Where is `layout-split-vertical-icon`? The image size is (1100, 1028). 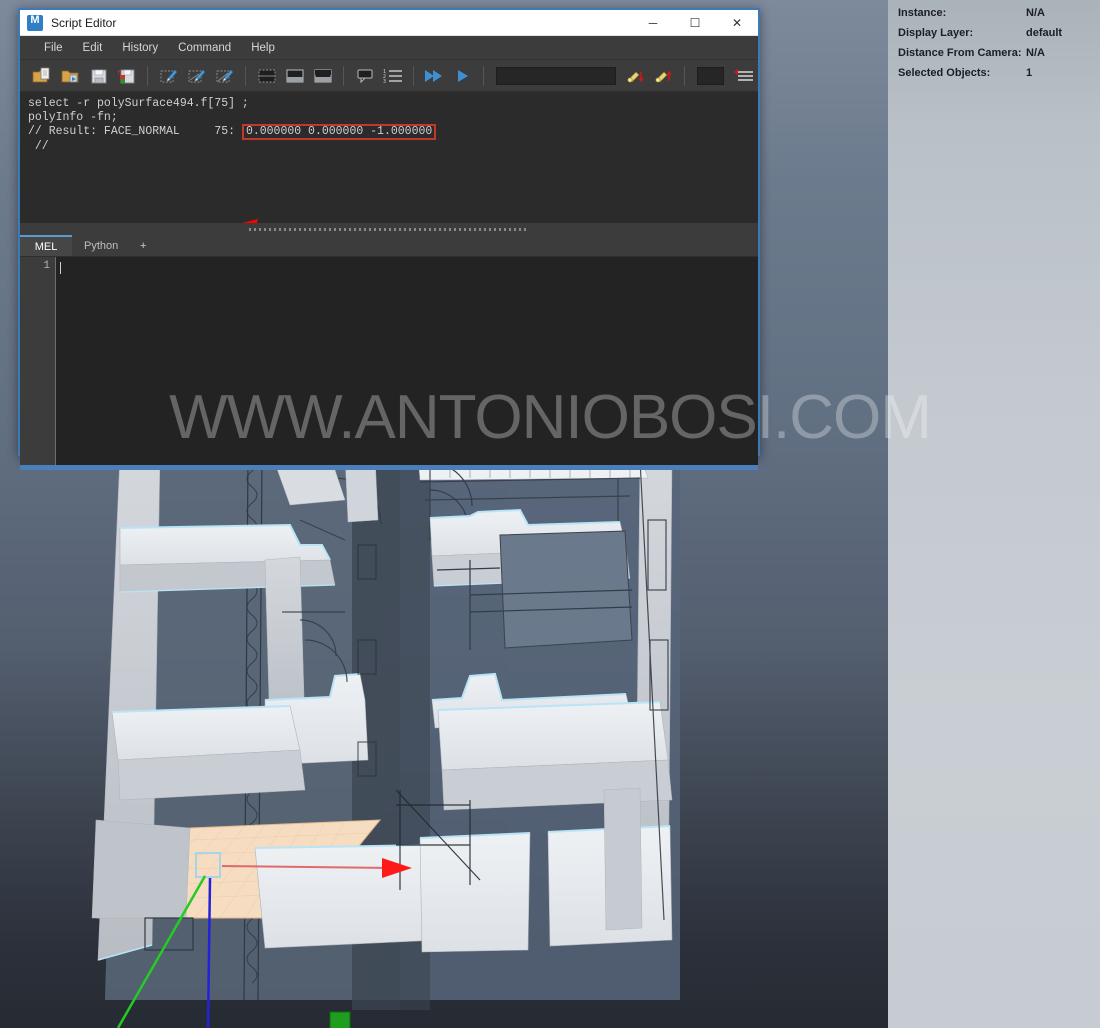 layout-split-vertical-icon is located at coordinates (323, 76).